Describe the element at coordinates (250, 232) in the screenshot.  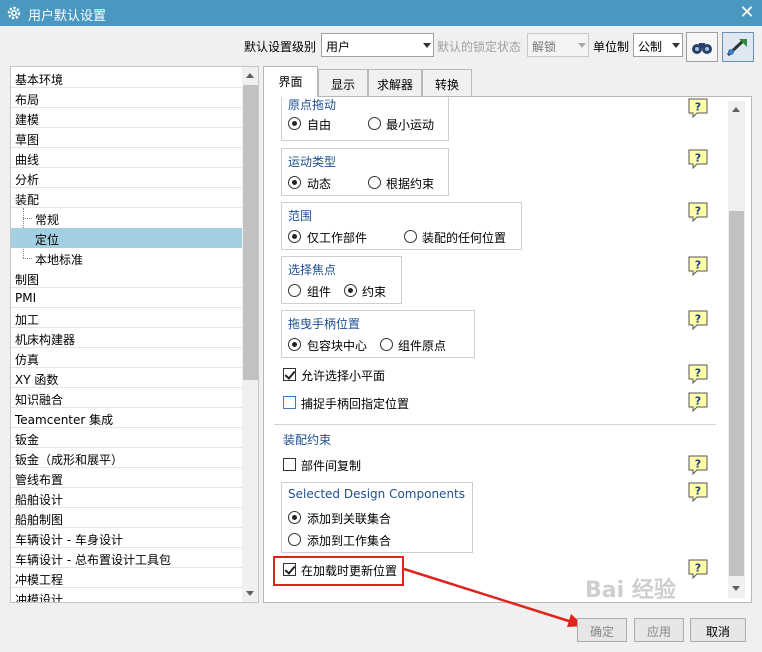
I see `tree-scroll-thumb` at that location.